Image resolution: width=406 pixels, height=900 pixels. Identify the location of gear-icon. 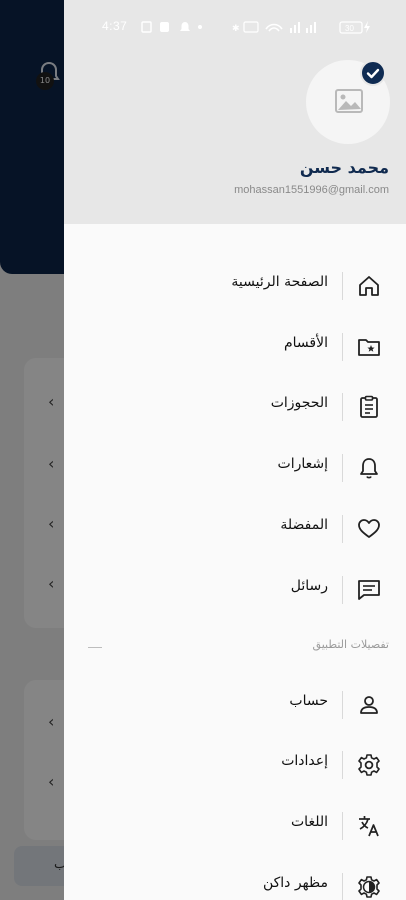
(369, 765).